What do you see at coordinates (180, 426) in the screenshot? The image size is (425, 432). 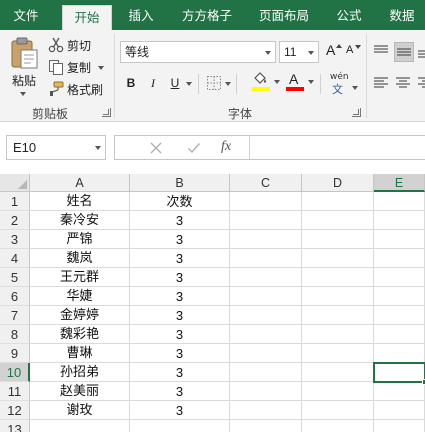 I see `cell-b13` at bounding box center [180, 426].